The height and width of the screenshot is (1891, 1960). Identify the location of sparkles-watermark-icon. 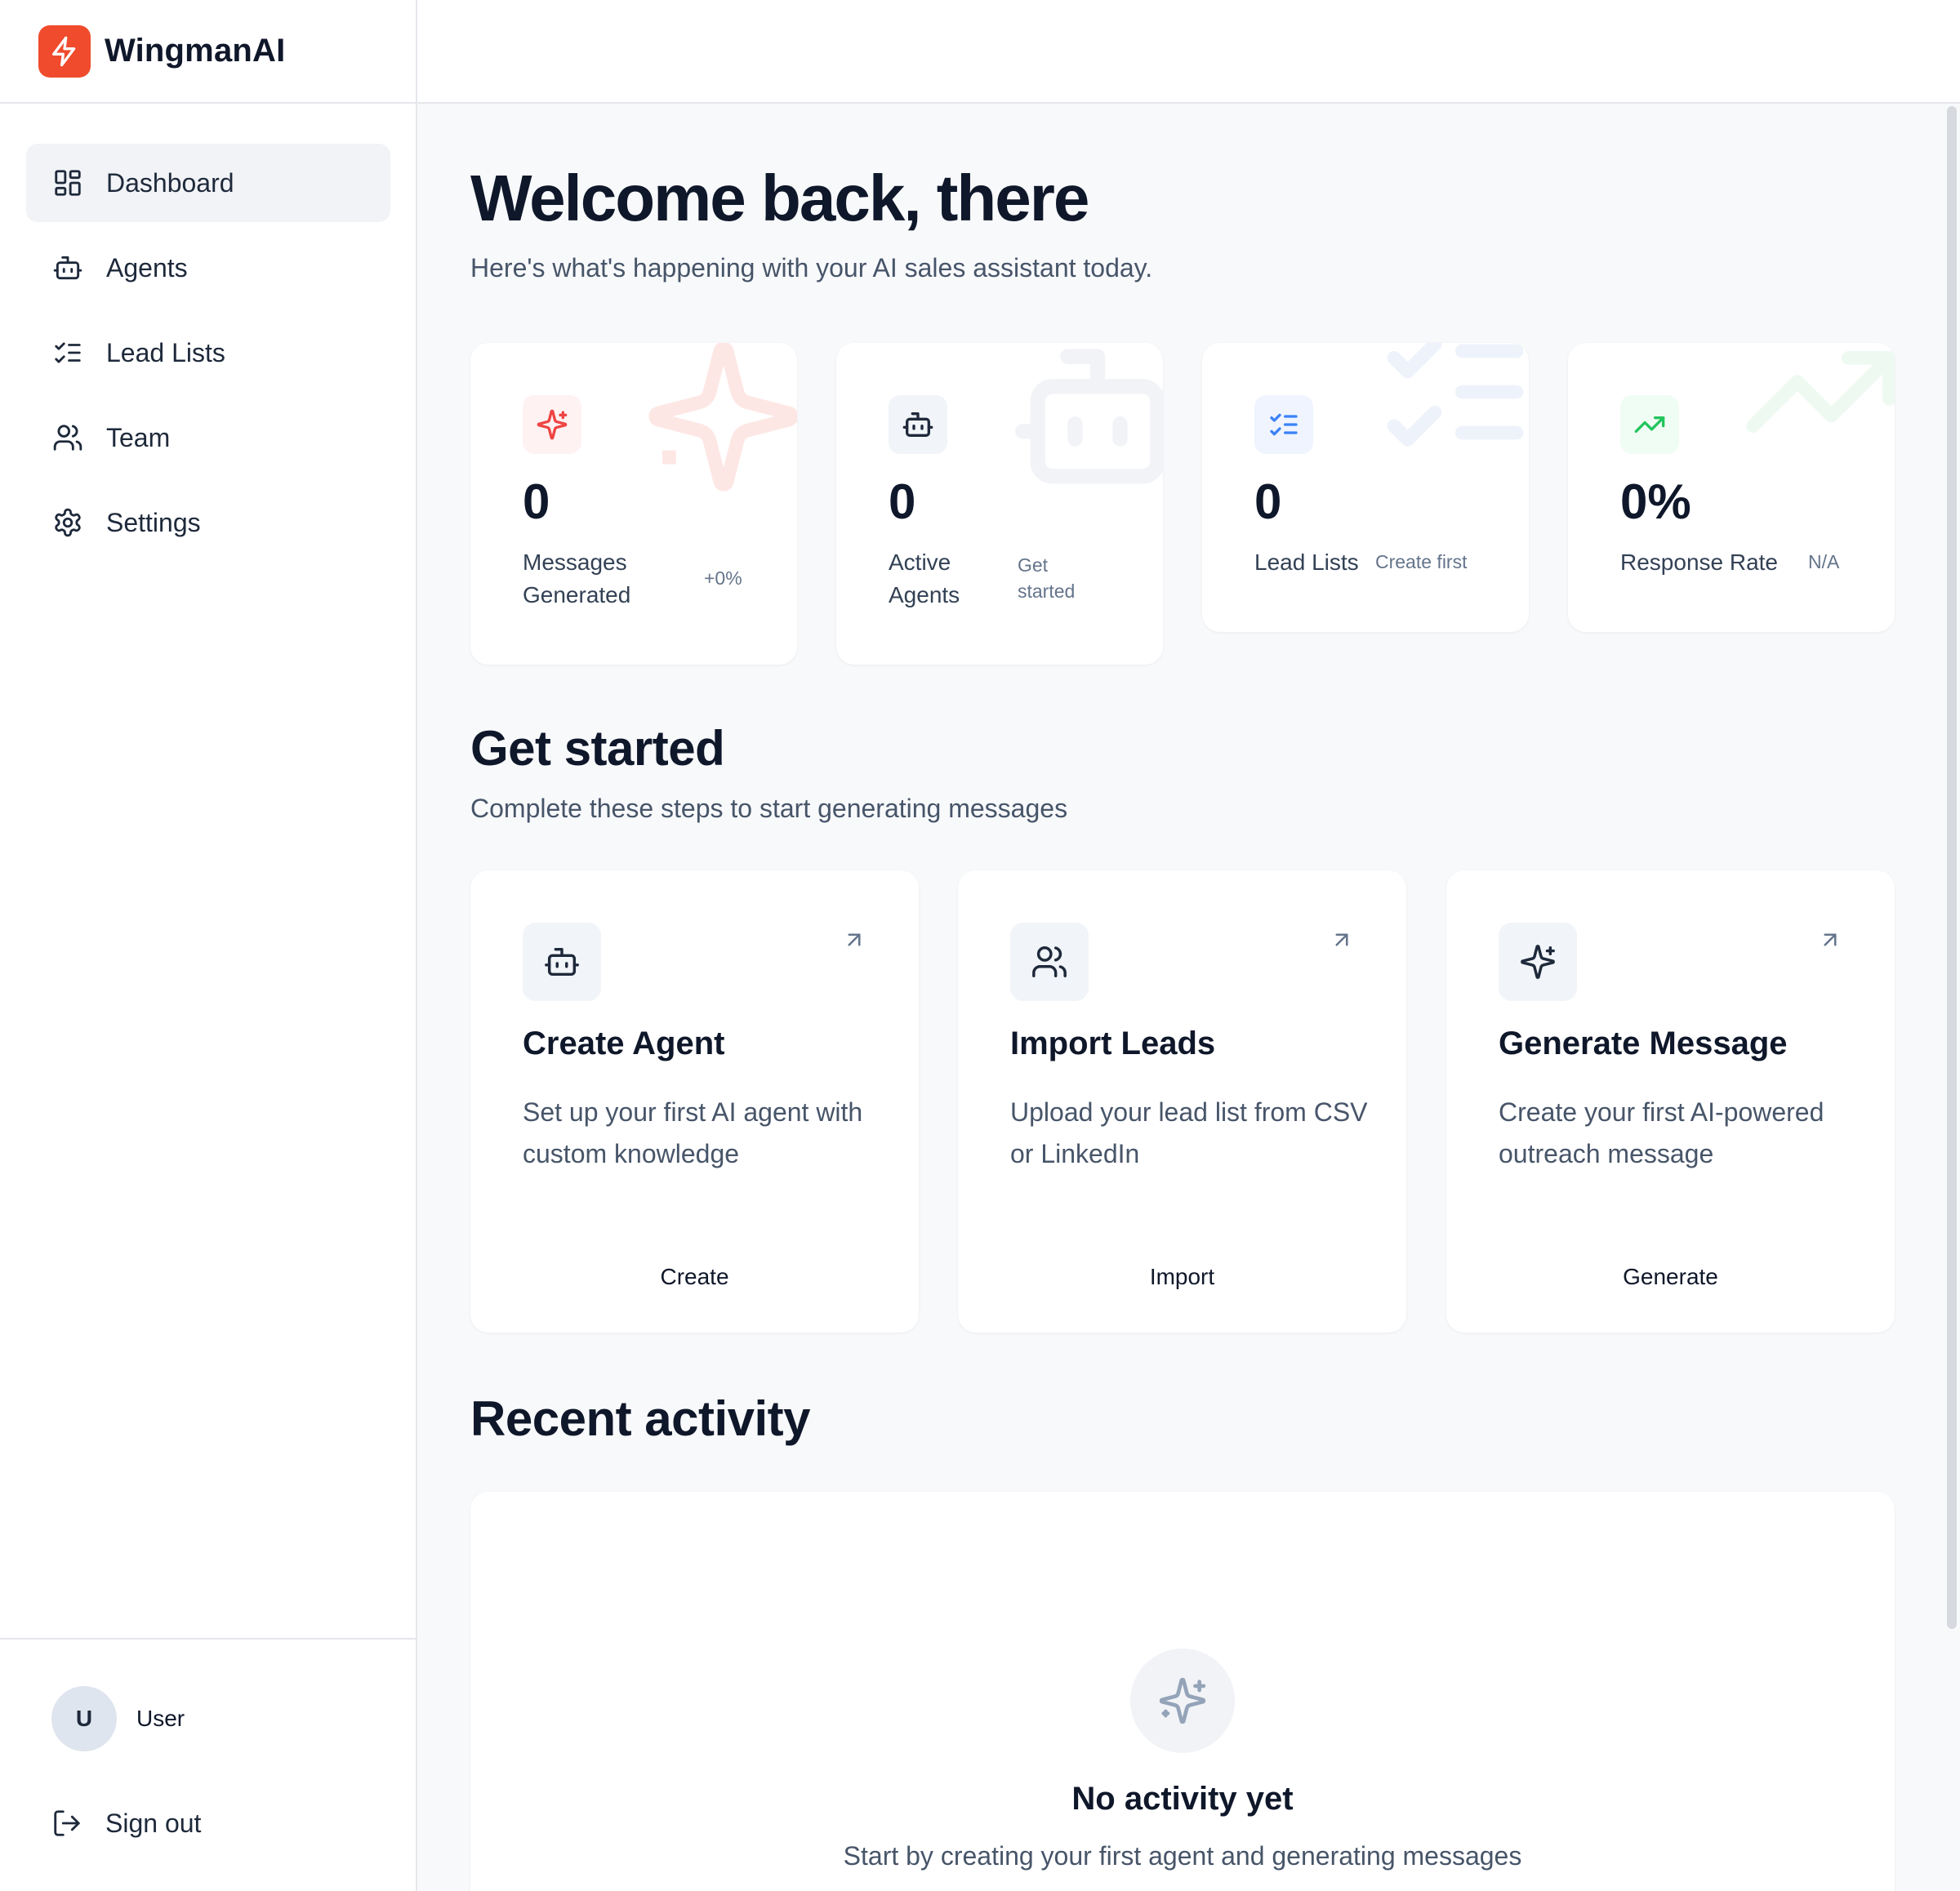
(722, 417).